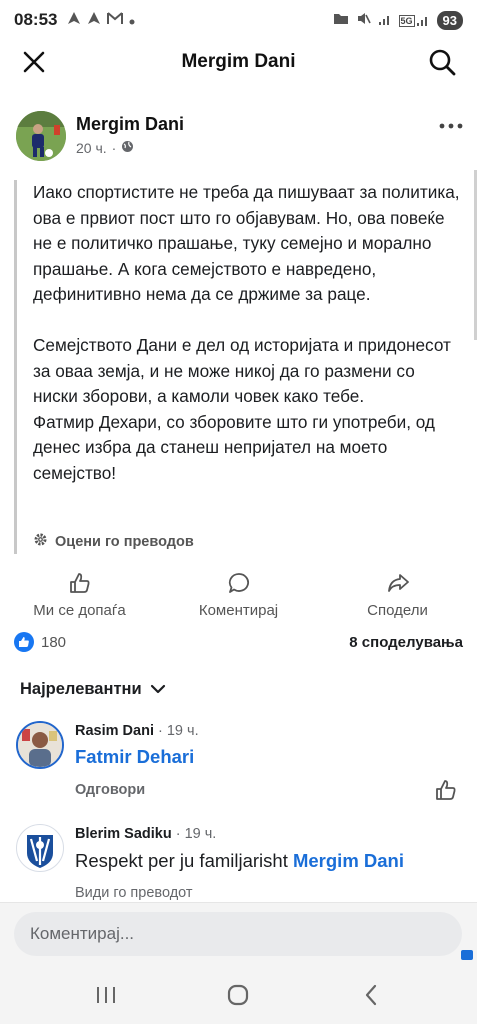 This screenshot has width=477, height=1024. I want to click on comment-author-name: Blerim Sadiku, so click(123, 834).